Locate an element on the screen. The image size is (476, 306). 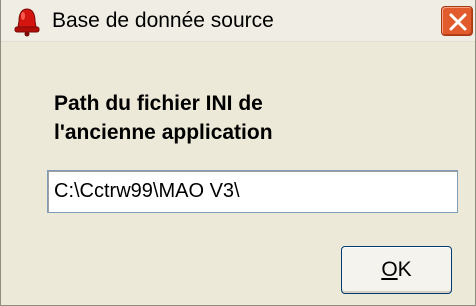
ok-label-rest: K is located at coordinates (404, 269).